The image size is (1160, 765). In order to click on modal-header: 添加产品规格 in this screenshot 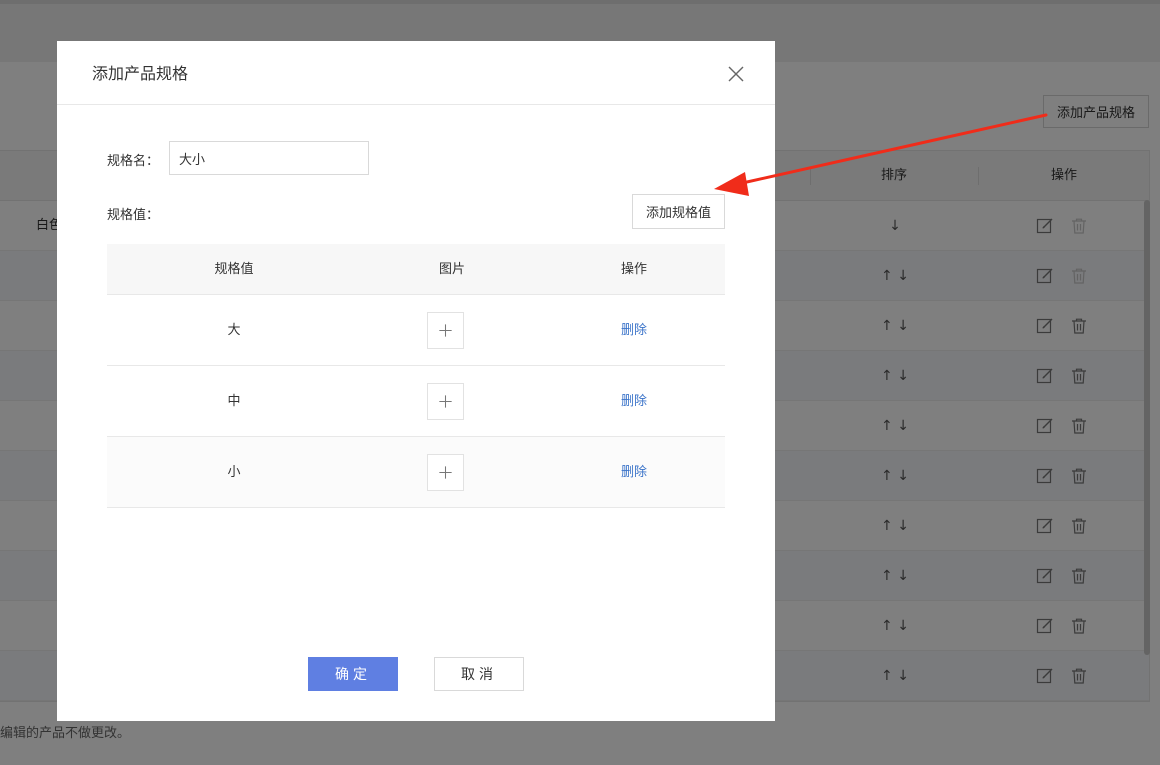, I will do `click(416, 73)`.